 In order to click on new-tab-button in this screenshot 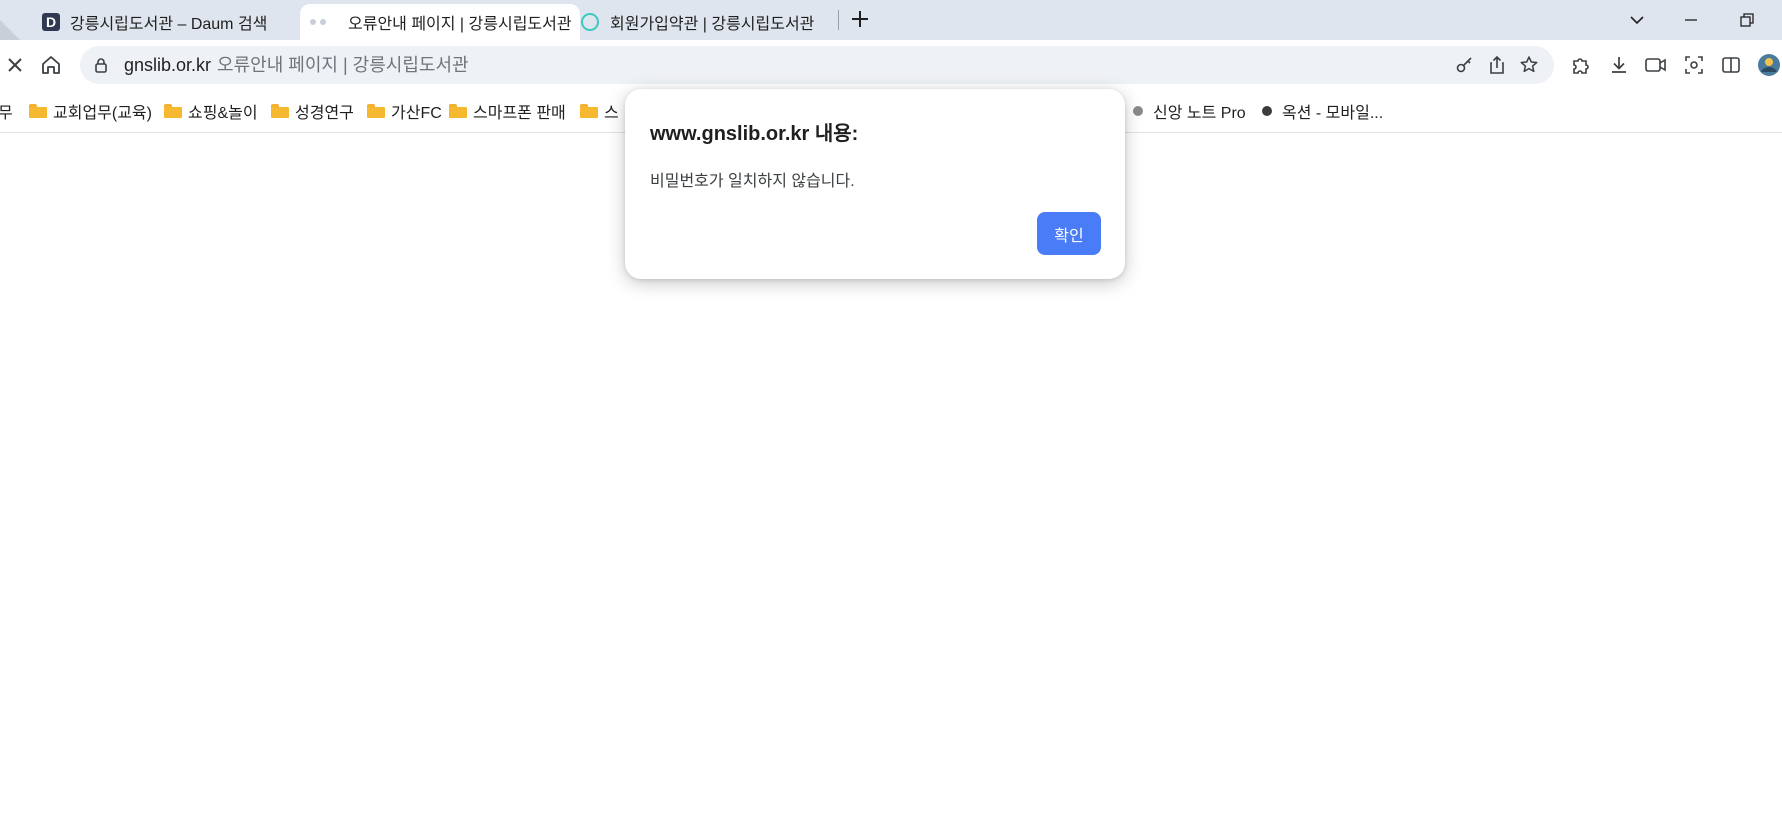, I will do `click(860, 20)`.